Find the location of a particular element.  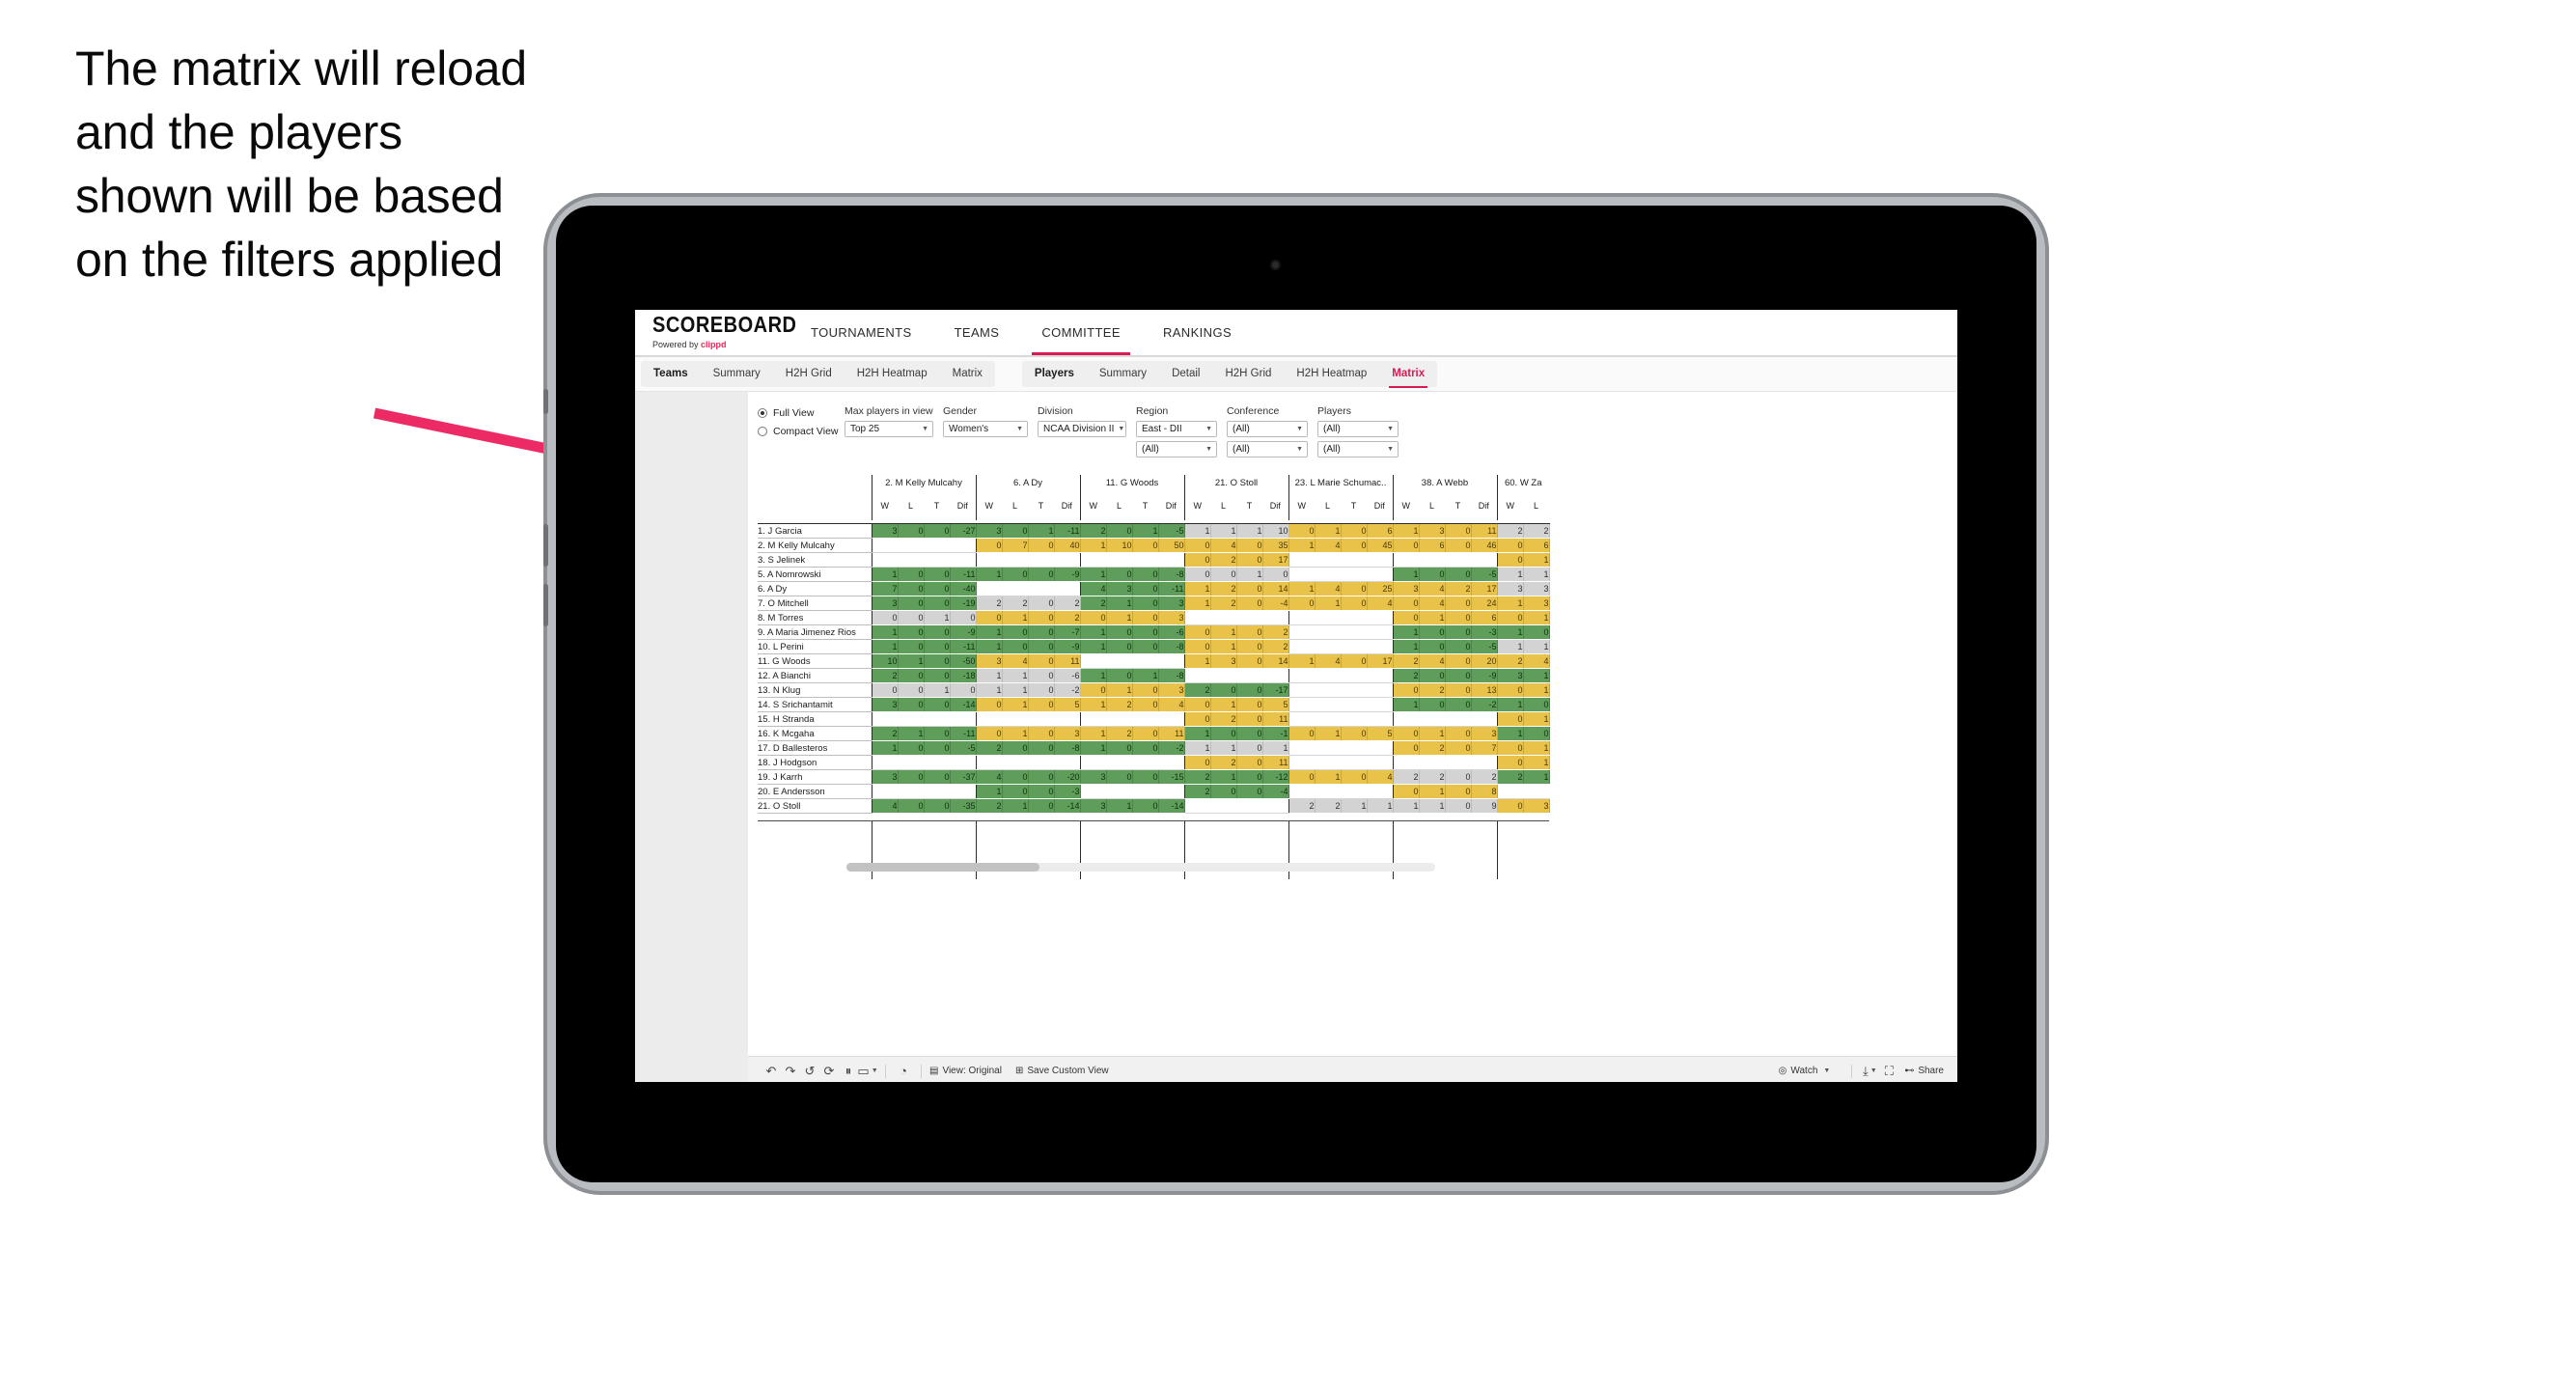

matrix-cell: 5 is located at coordinates (1067, 704).